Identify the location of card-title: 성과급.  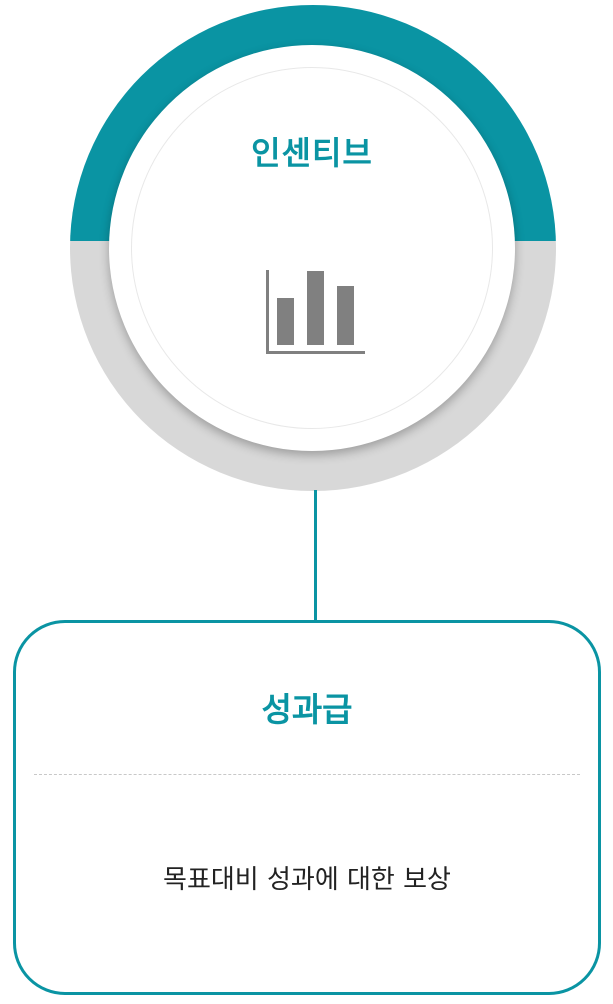
(307, 709).